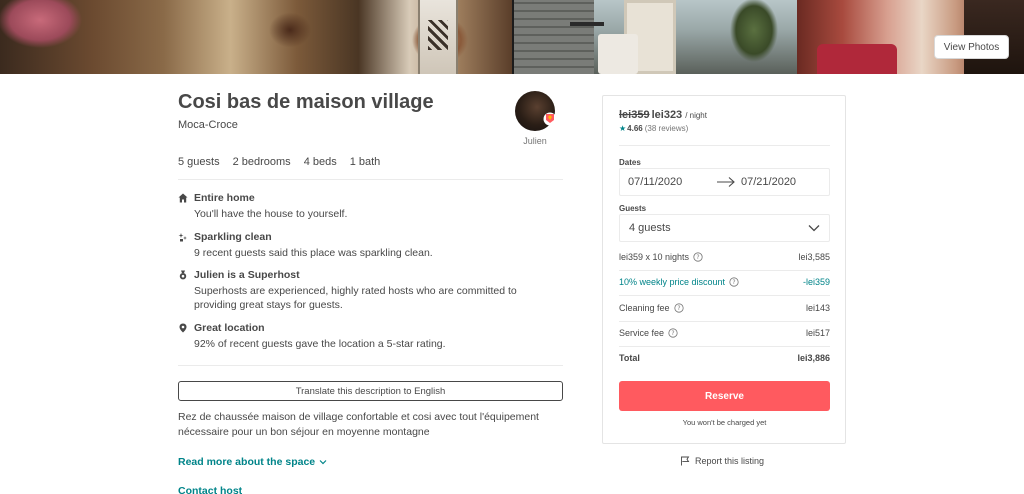 Image resolution: width=1024 pixels, height=494 pixels. I want to click on discounted-price: lei323, so click(667, 115).